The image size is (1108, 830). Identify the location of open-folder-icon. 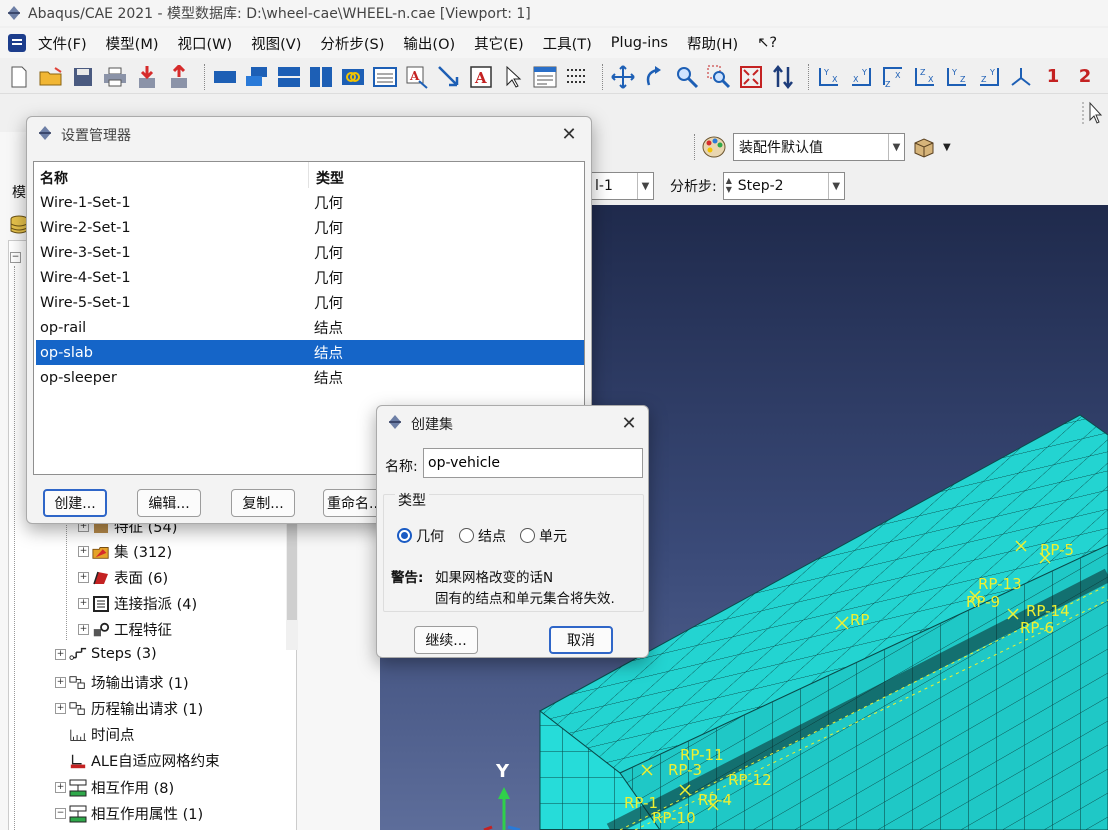
(51, 77).